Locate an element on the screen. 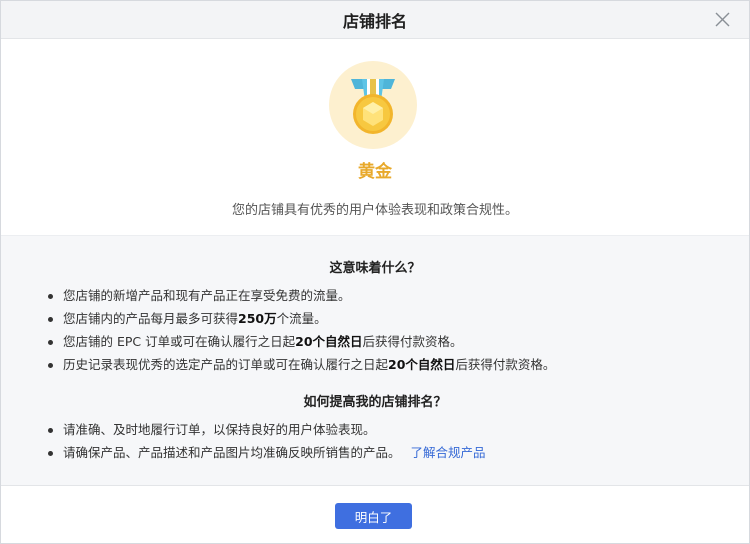 This screenshot has height=544, width=750. dialog-title: 店铺排名 is located at coordinates (374, 21).